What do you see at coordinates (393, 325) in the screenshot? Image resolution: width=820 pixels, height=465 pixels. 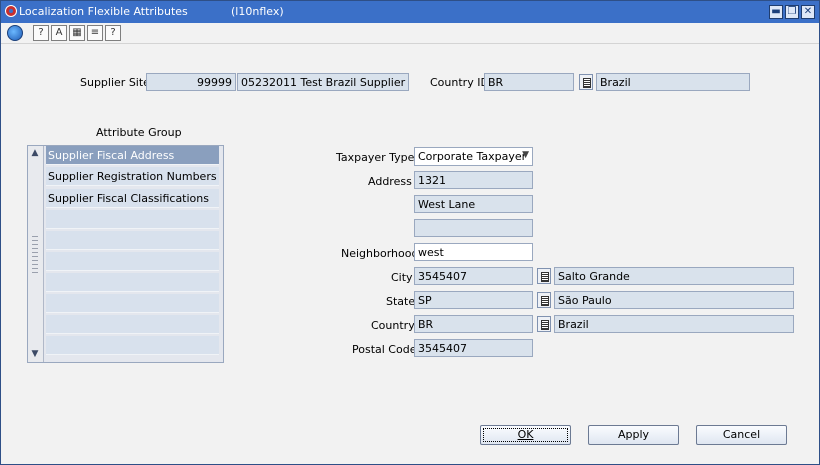 I see `country-label: Country` at bounding box center [393, 325].